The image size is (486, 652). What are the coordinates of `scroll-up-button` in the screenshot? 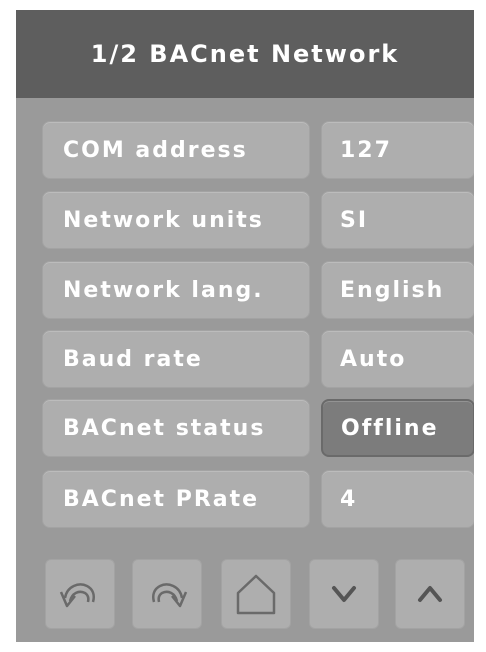 It's located at (430, 594).